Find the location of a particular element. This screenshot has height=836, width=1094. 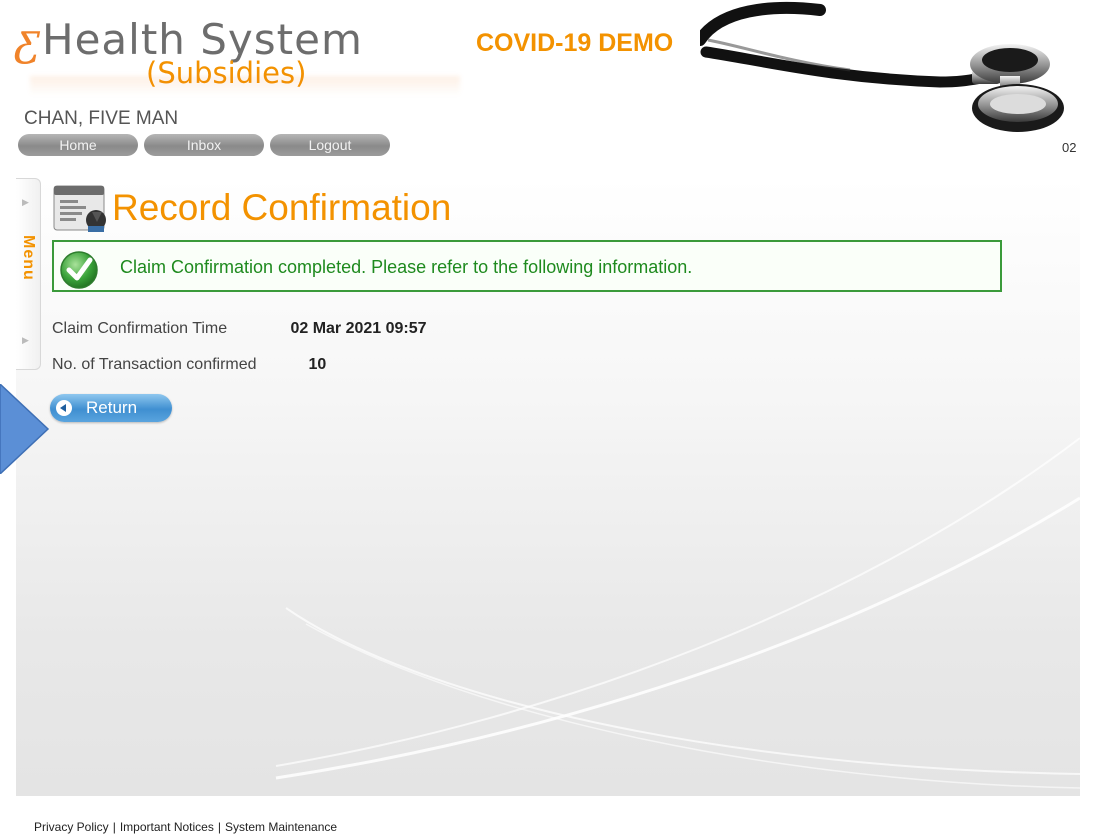

check-circle-icon is located at coordinates (79, 270).